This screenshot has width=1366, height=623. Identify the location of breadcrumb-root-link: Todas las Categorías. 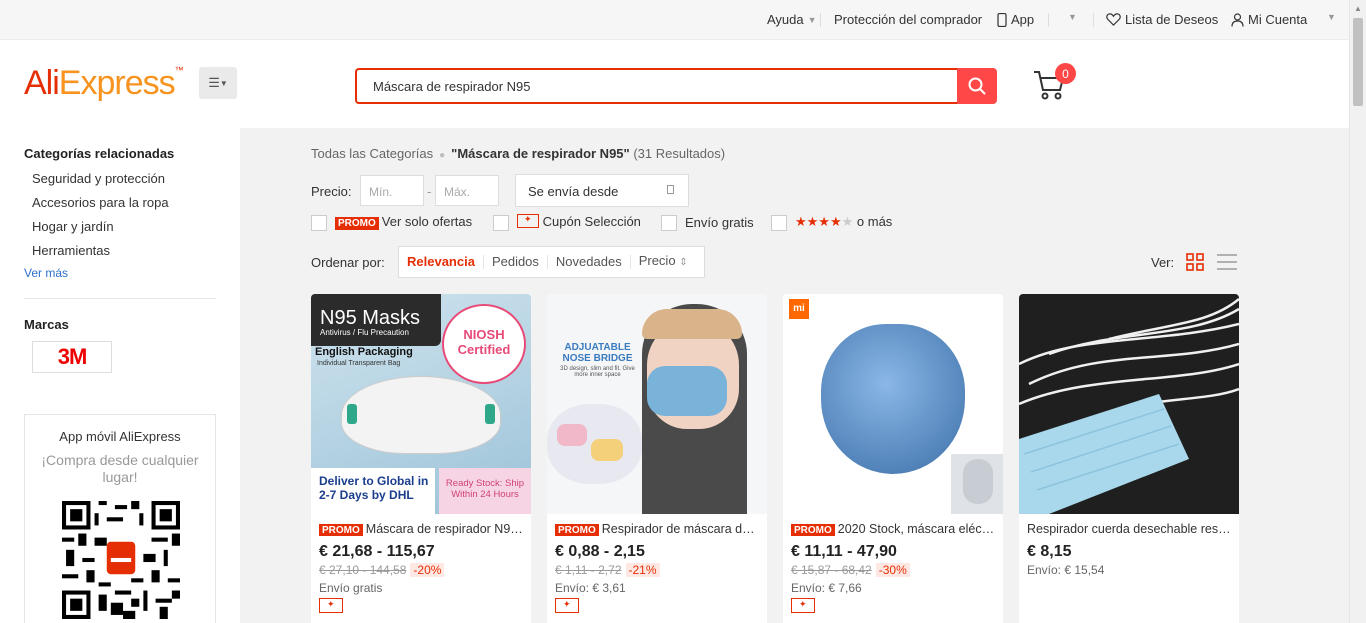
(372, 153).